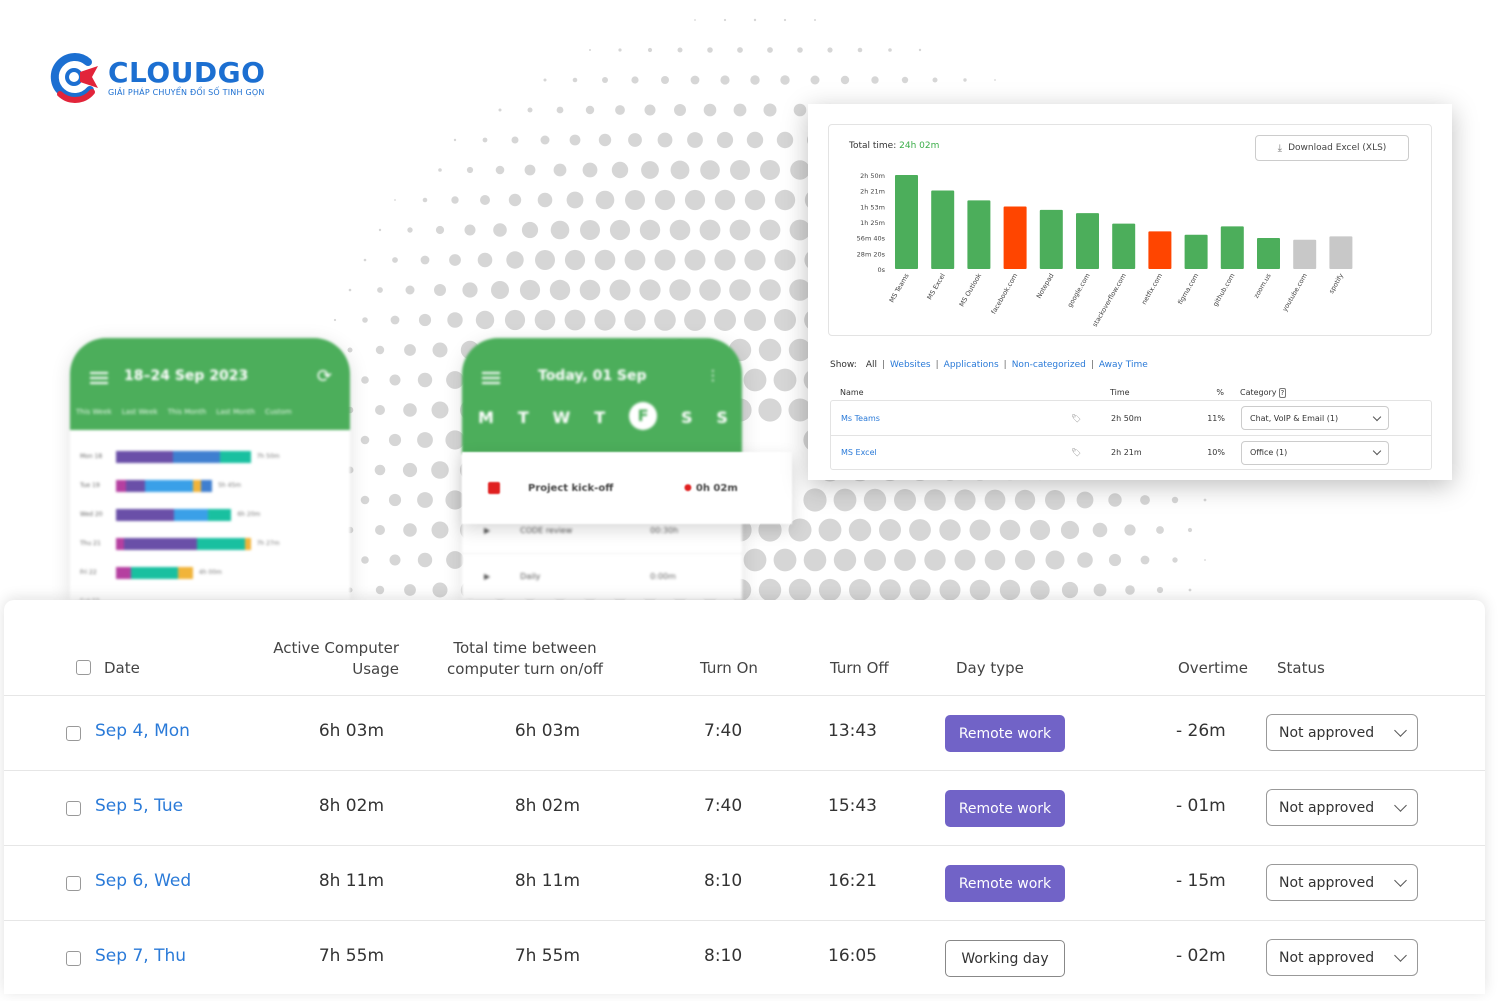 The height and width of the screenshot is (1001, 1501). What do you see at coordinates (852, 392) in the screenshot?
I see `col-header-name: Name` at bounding box center [852, 392].